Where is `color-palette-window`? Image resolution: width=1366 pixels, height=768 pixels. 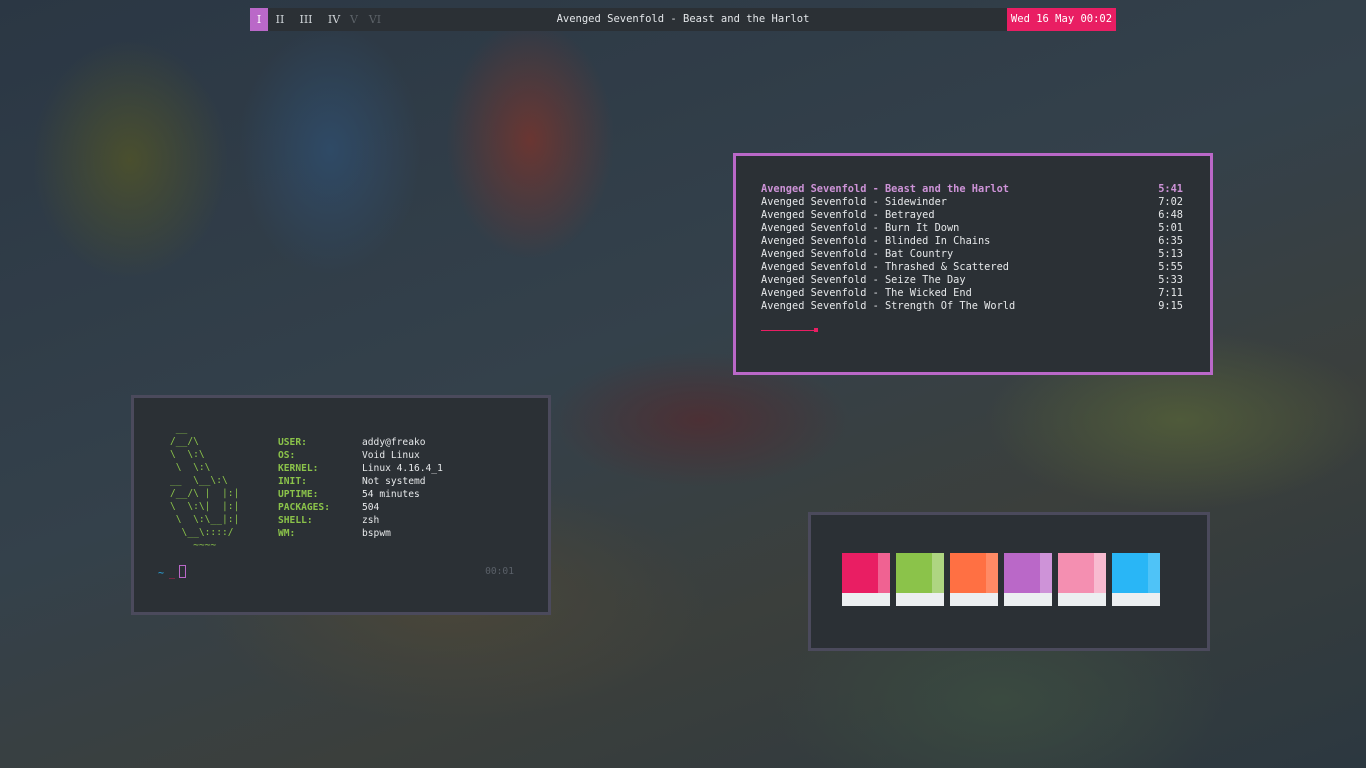
color-palette-window is located at coordinates (1009, 581).